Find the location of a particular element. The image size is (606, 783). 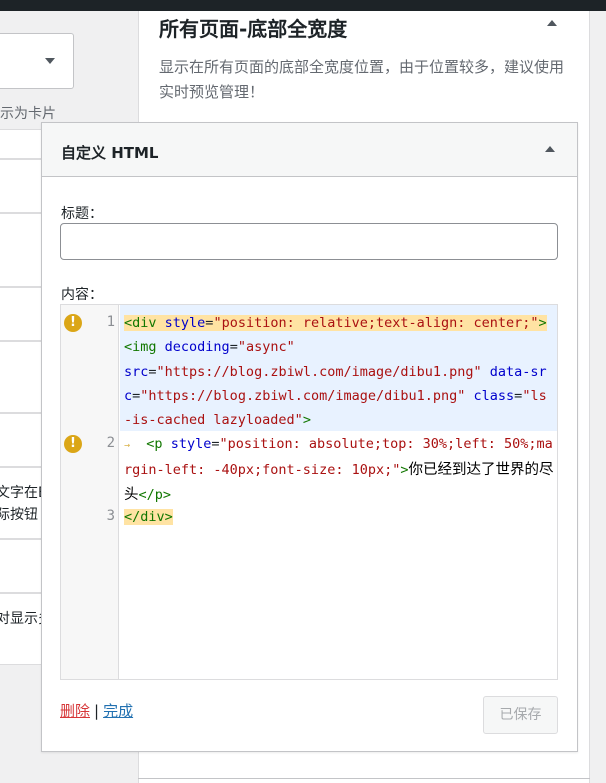

left-fragment-text: 际按钮 is located at coordinates (19, 515).